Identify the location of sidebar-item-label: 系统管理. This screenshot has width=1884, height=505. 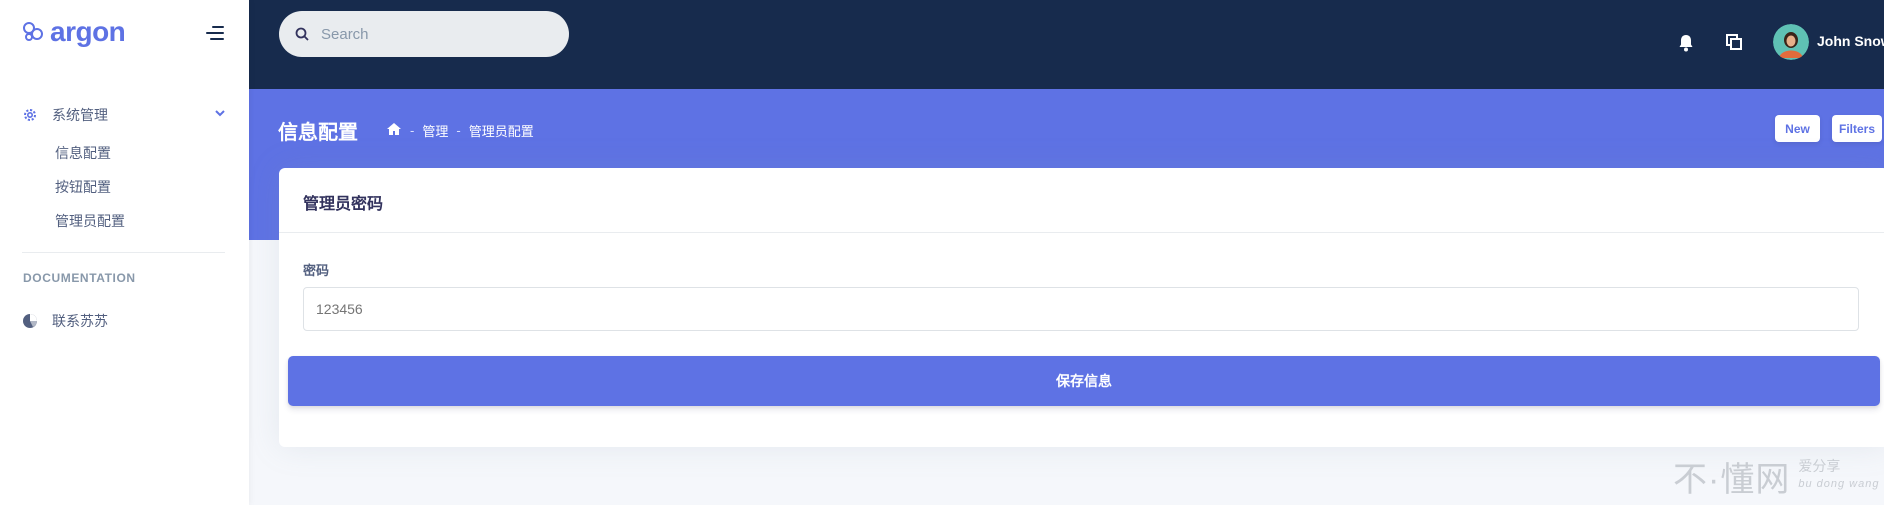
(80, 115).